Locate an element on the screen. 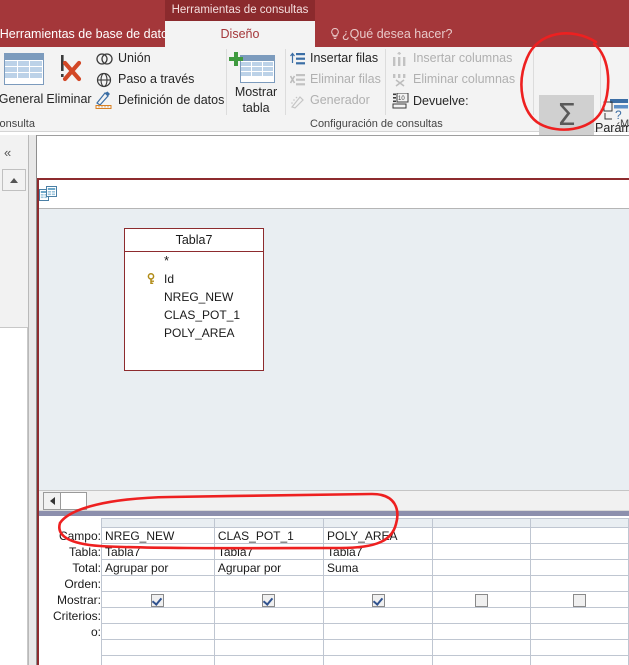  row-label-tabla: Tabla: is located at coordinates (84, 552).